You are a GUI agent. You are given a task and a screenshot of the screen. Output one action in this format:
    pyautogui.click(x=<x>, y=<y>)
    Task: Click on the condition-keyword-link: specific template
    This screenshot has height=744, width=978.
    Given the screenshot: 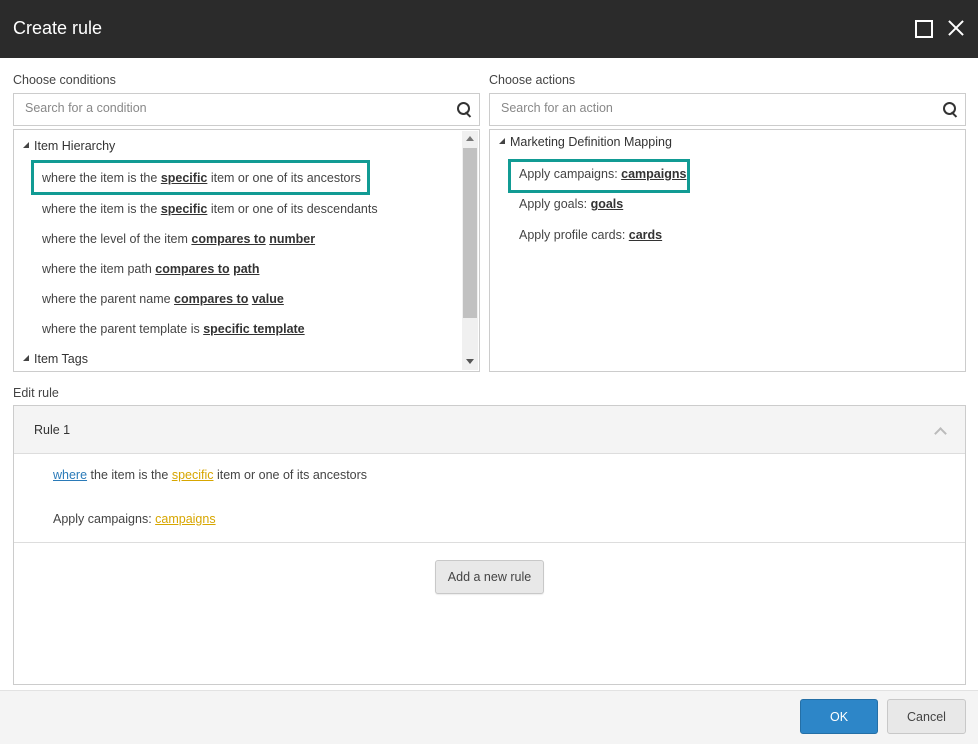 What is the action you would take?
    pyautogui.click(x=253, y=329)
    